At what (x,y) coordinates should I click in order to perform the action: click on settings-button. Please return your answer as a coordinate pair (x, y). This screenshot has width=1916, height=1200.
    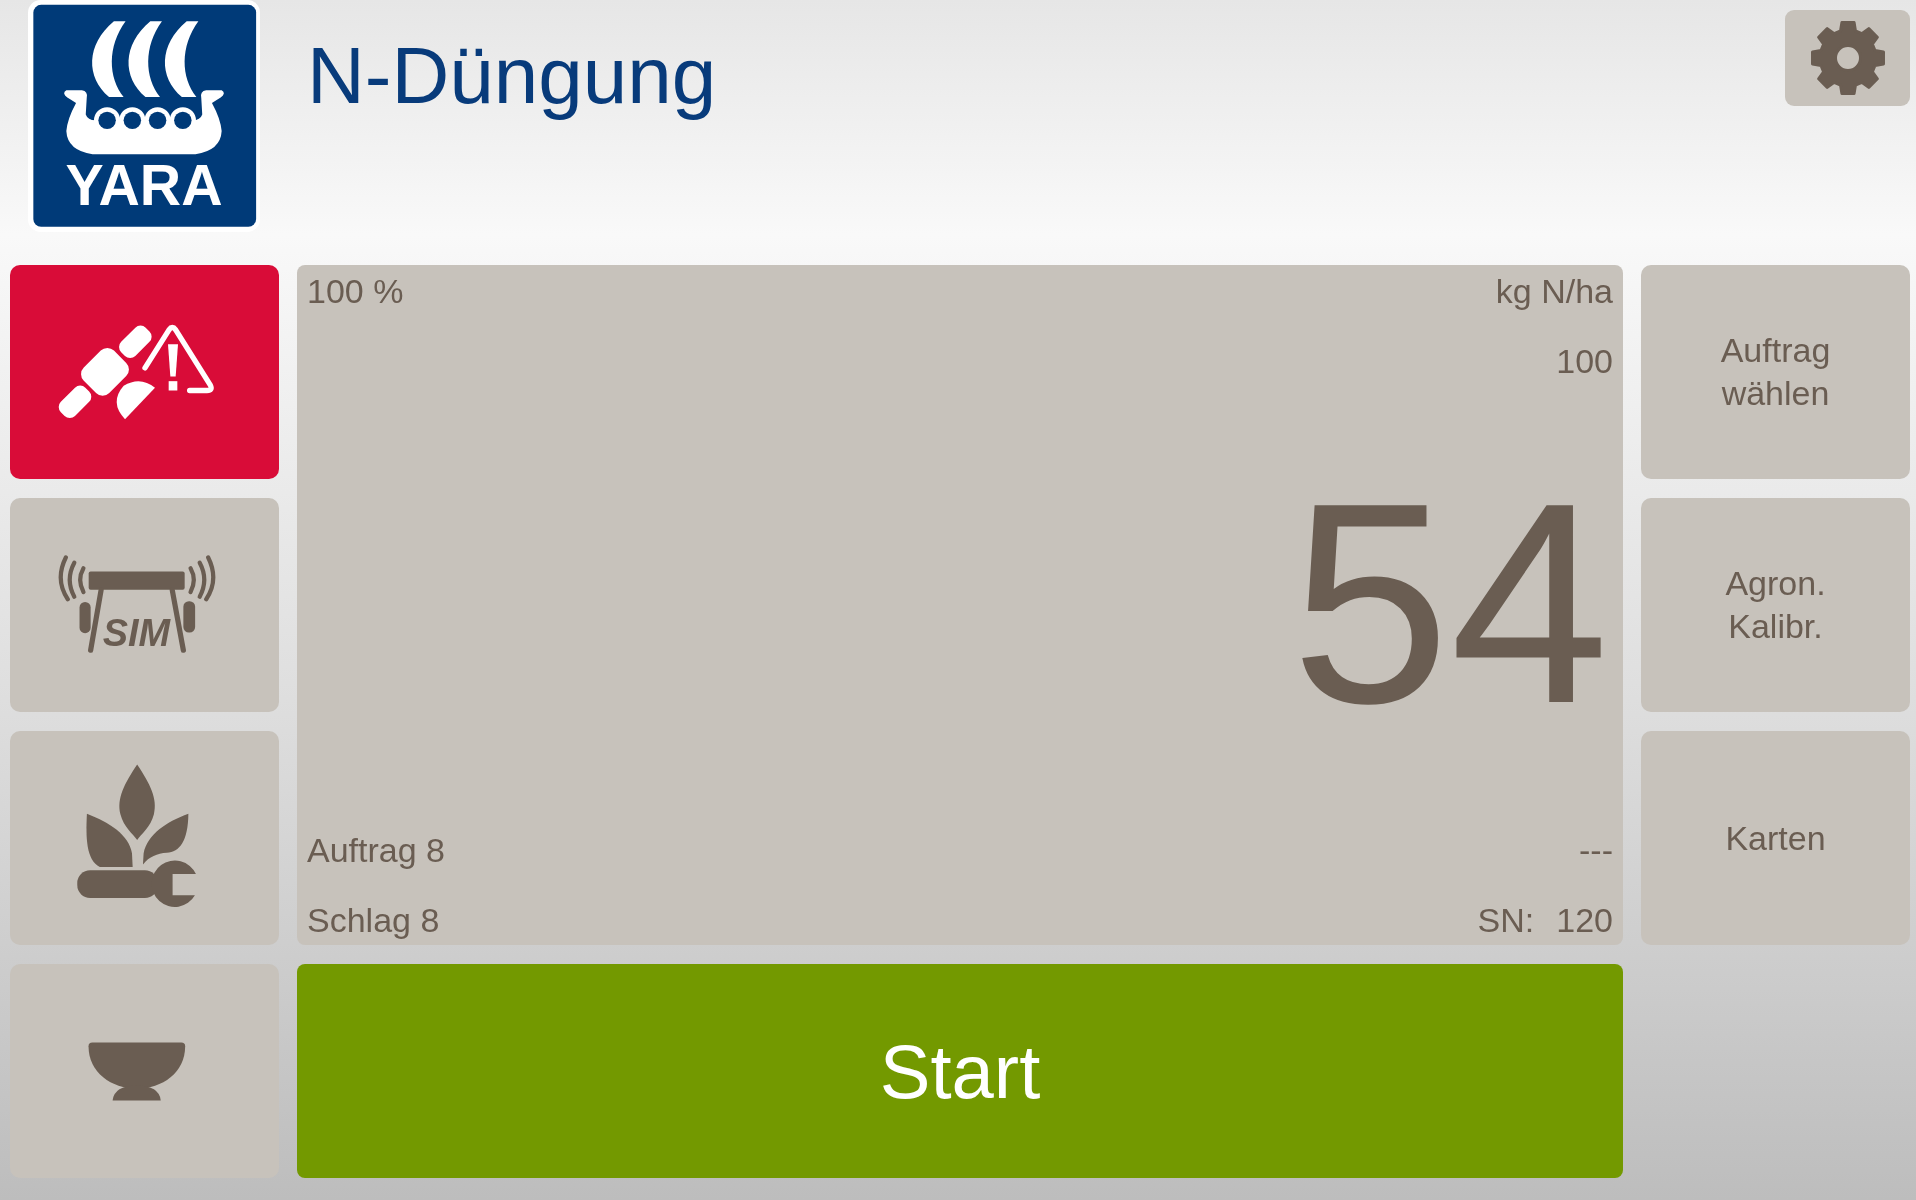
    Looking at the image, I should click on (1847, 58).